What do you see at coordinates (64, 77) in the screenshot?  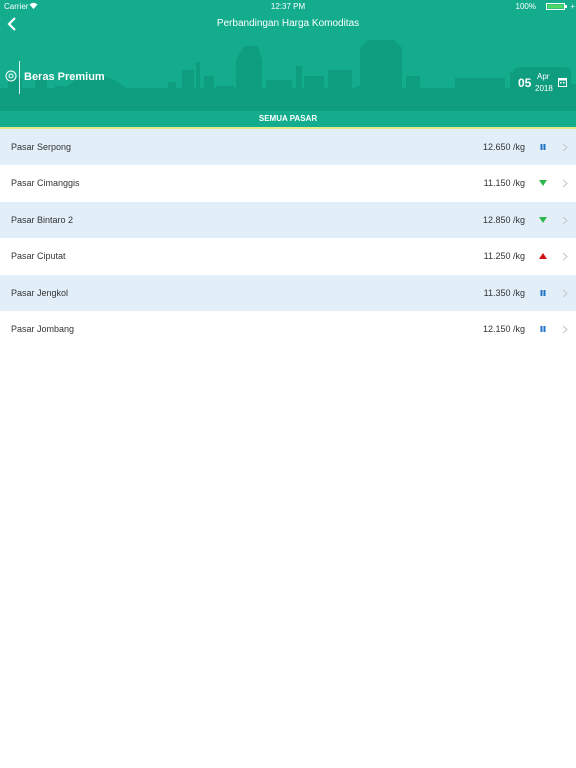 I see `commodity-selector: Beras Premium` at bounding box center [64, 77].